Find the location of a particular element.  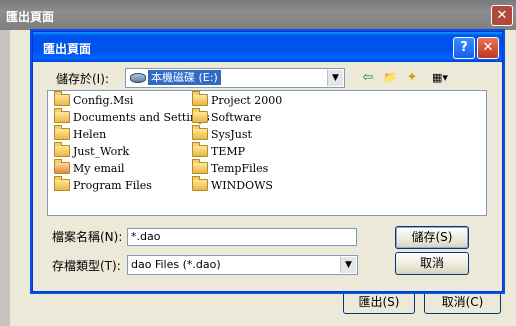

list-item: Project 2000 is located at coordinates (237, 100).